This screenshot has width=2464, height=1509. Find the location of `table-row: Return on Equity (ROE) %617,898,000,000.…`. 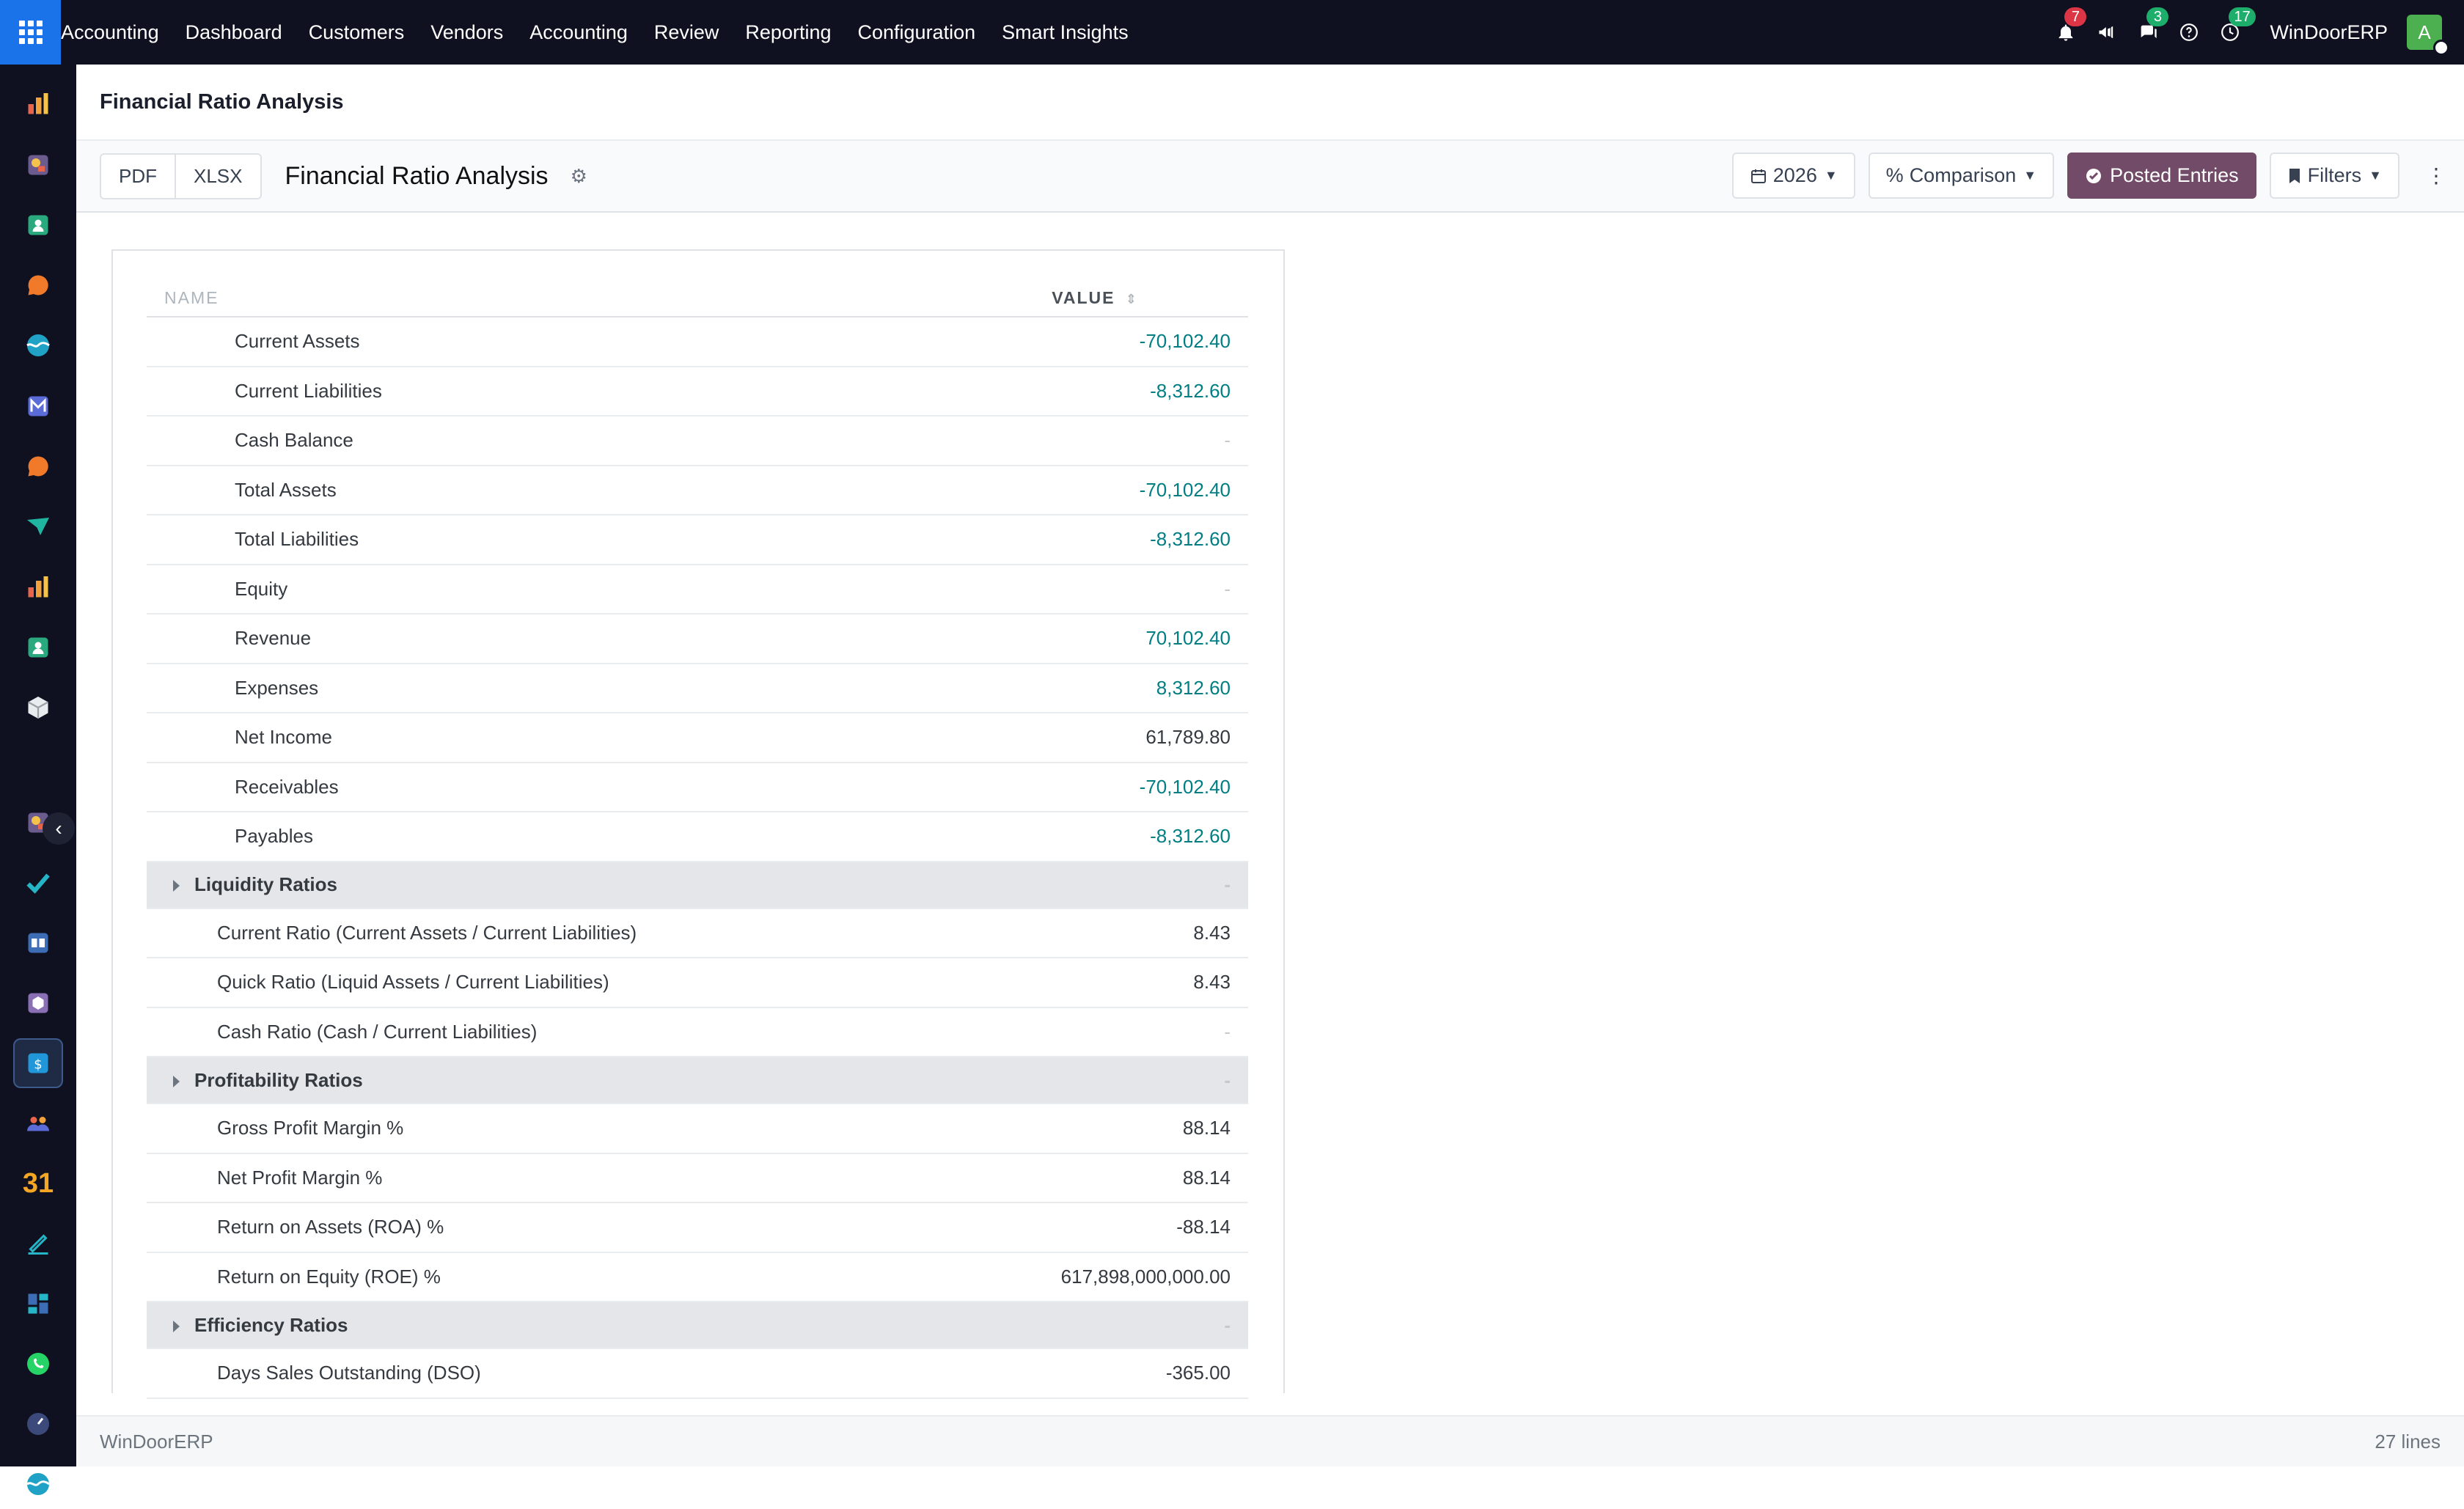

table-row: Return on Equity (ROE) %617,898,000,000.… is located at coordinates (697, 1277).